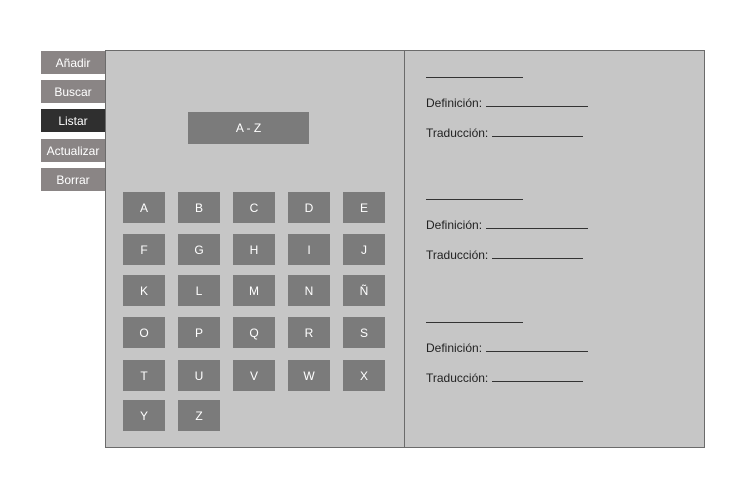 The width and height of the screenshot is (750, 500). What do you see at coordinates (144, 415) in the screenshot?
I see `letter-button: Y` at bounding box center [144, 415].